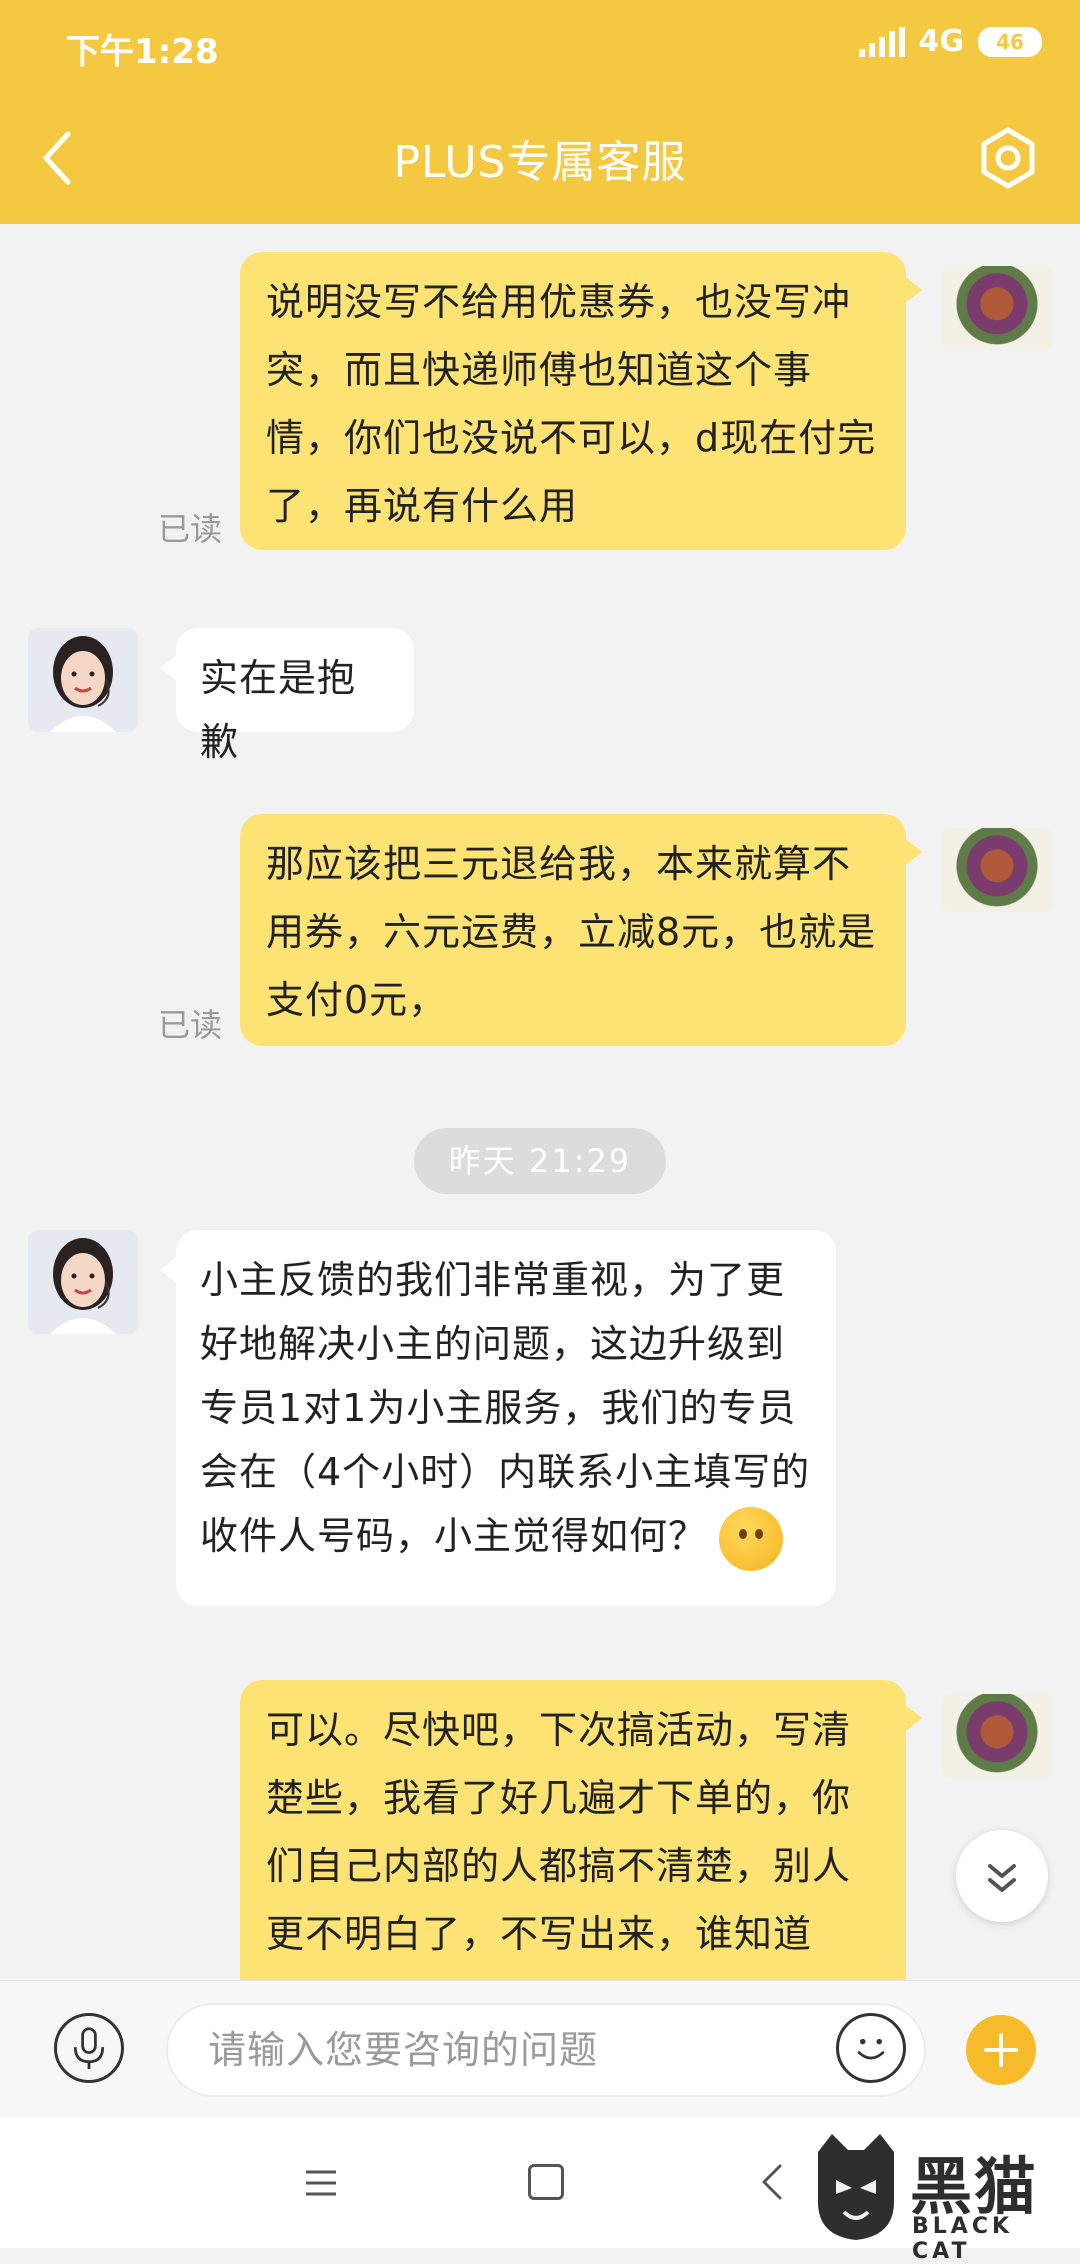  I want to click on signal-icon, so click(881, 41).